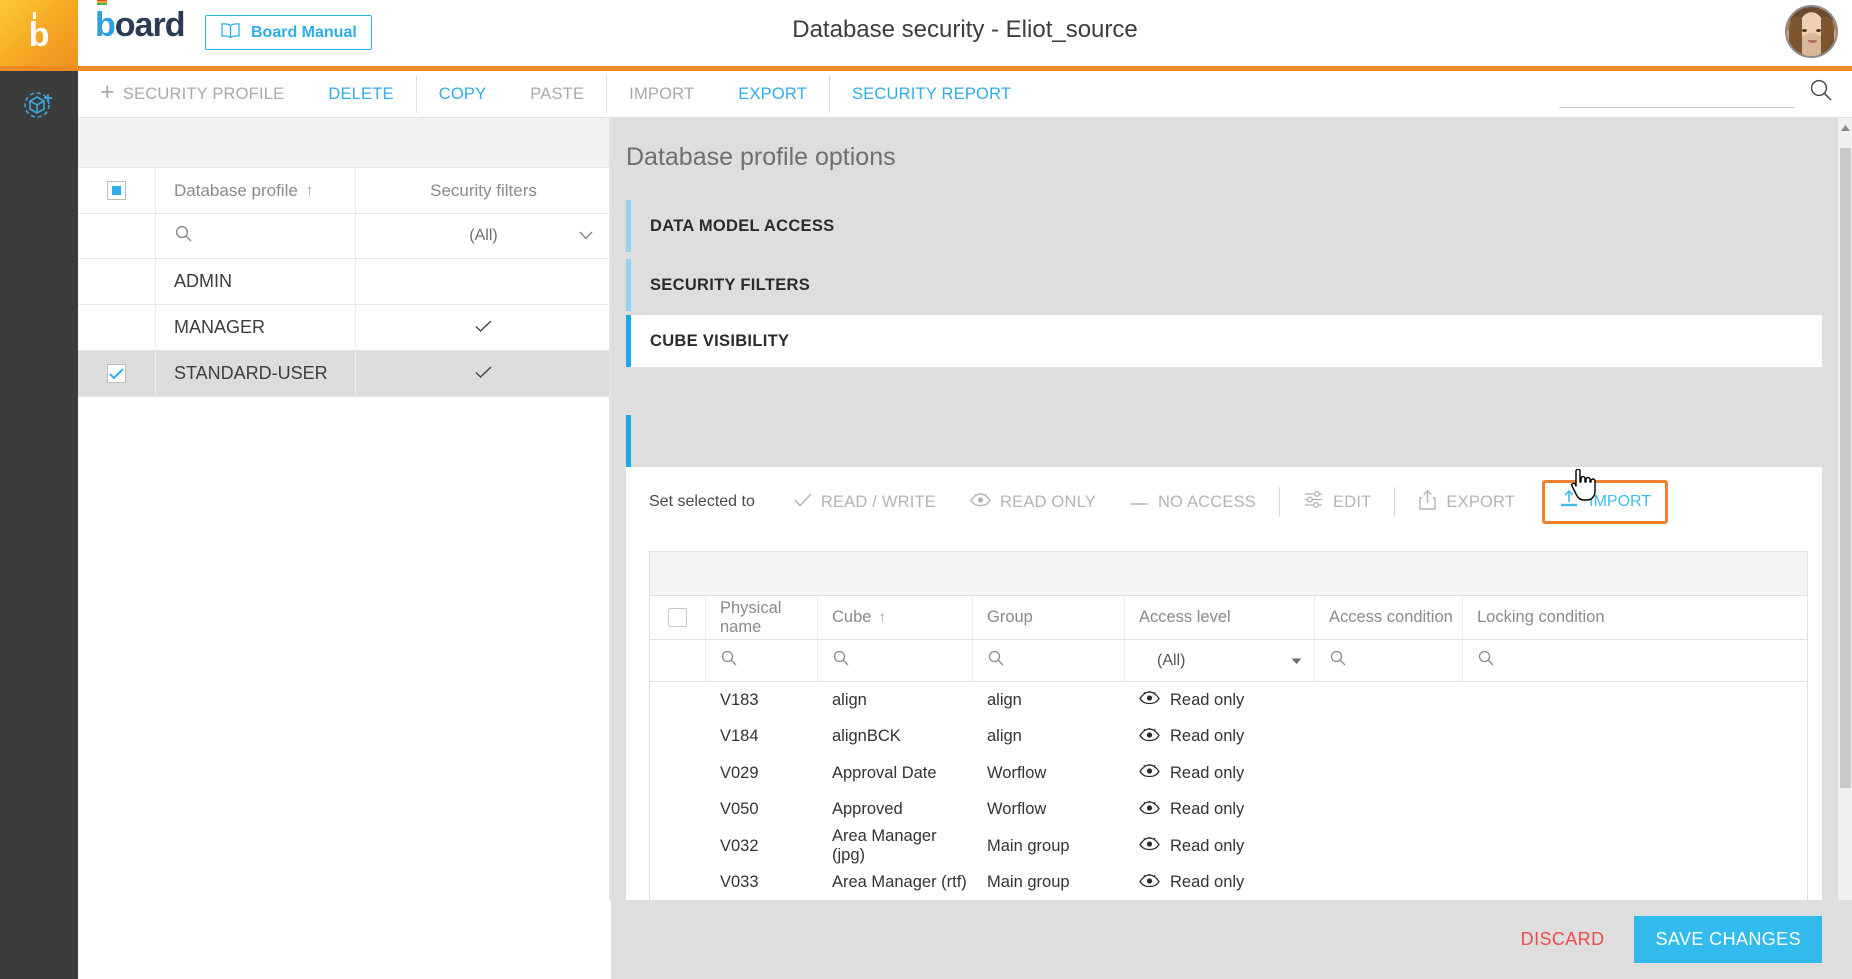  I want to click on column-header-security-filters: Security filters, so click(483, 190).